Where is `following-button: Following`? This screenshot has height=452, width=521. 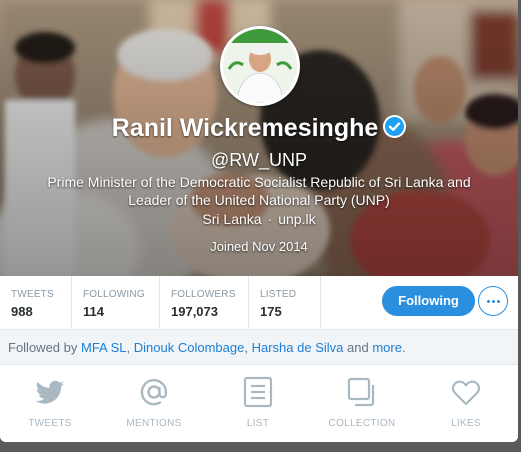
following-button: Following is located at coordinates (428, 301).